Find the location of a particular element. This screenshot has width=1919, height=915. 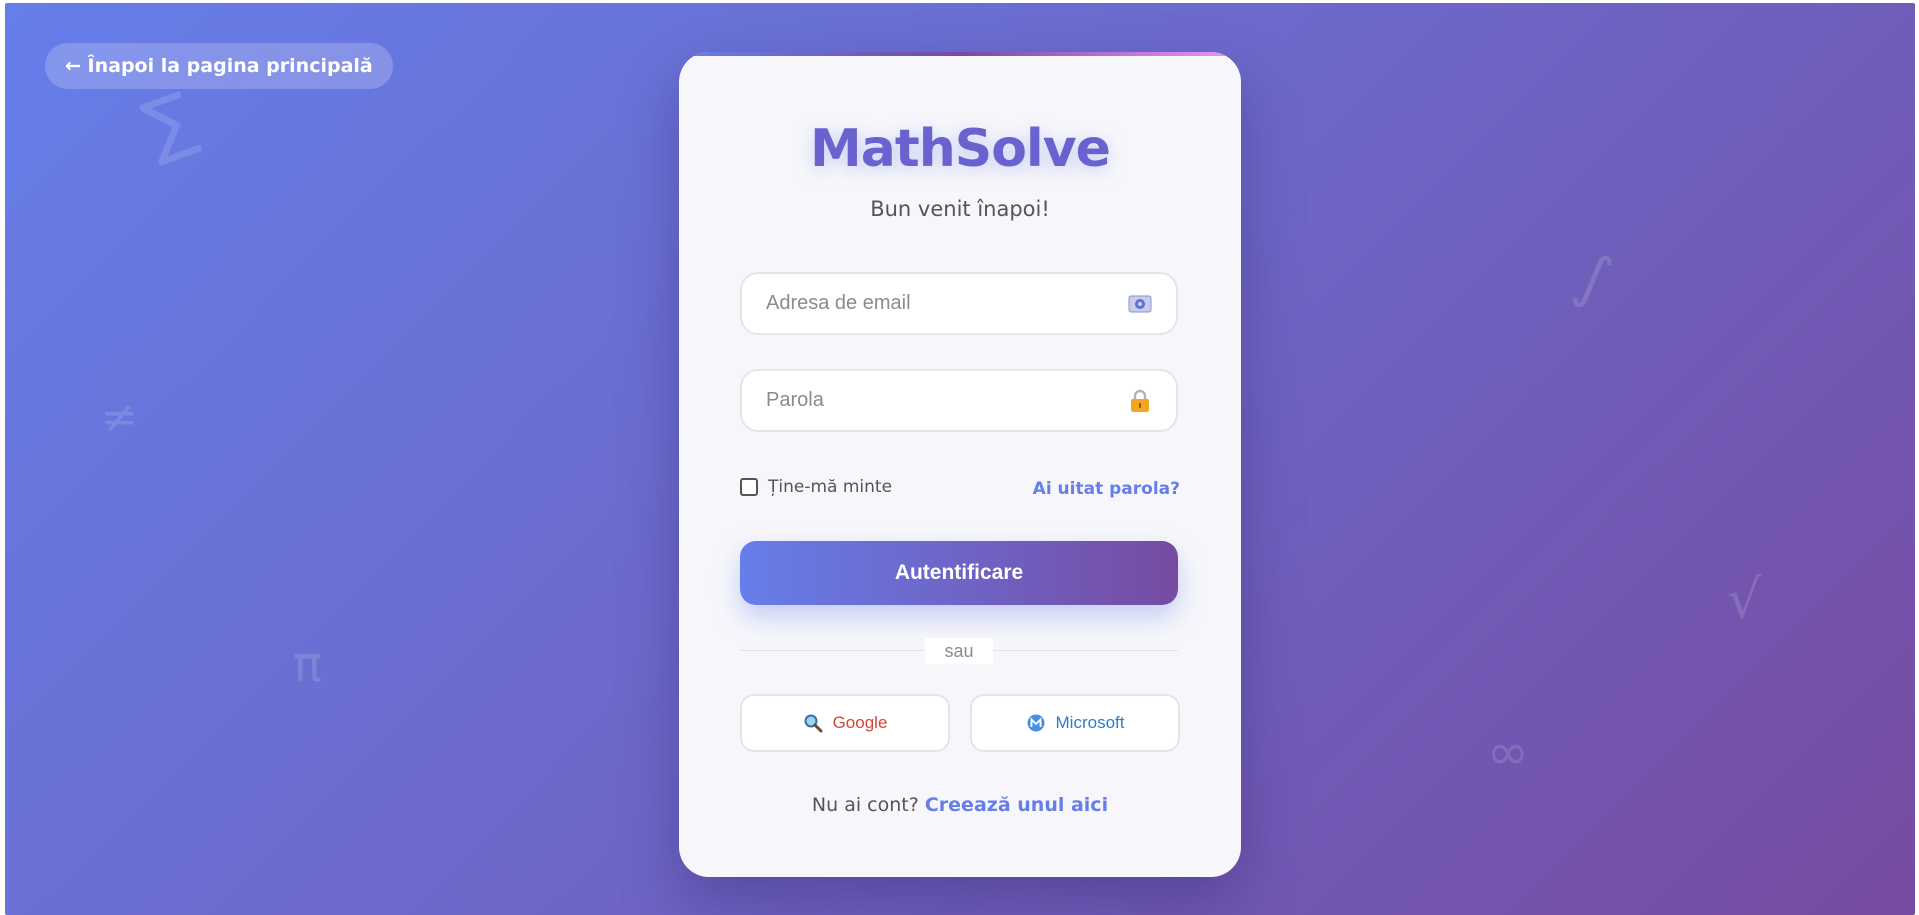

back-to-home-label: ← Înapoi la pagina principală is located at coordinates (219, 66).